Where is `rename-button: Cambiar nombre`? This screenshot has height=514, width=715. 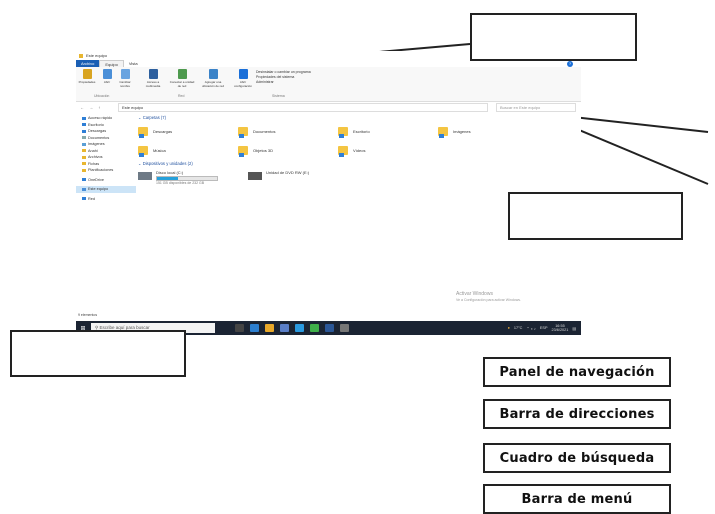 rename-button: Cambiar nombre is located at coordinates (125, 78).